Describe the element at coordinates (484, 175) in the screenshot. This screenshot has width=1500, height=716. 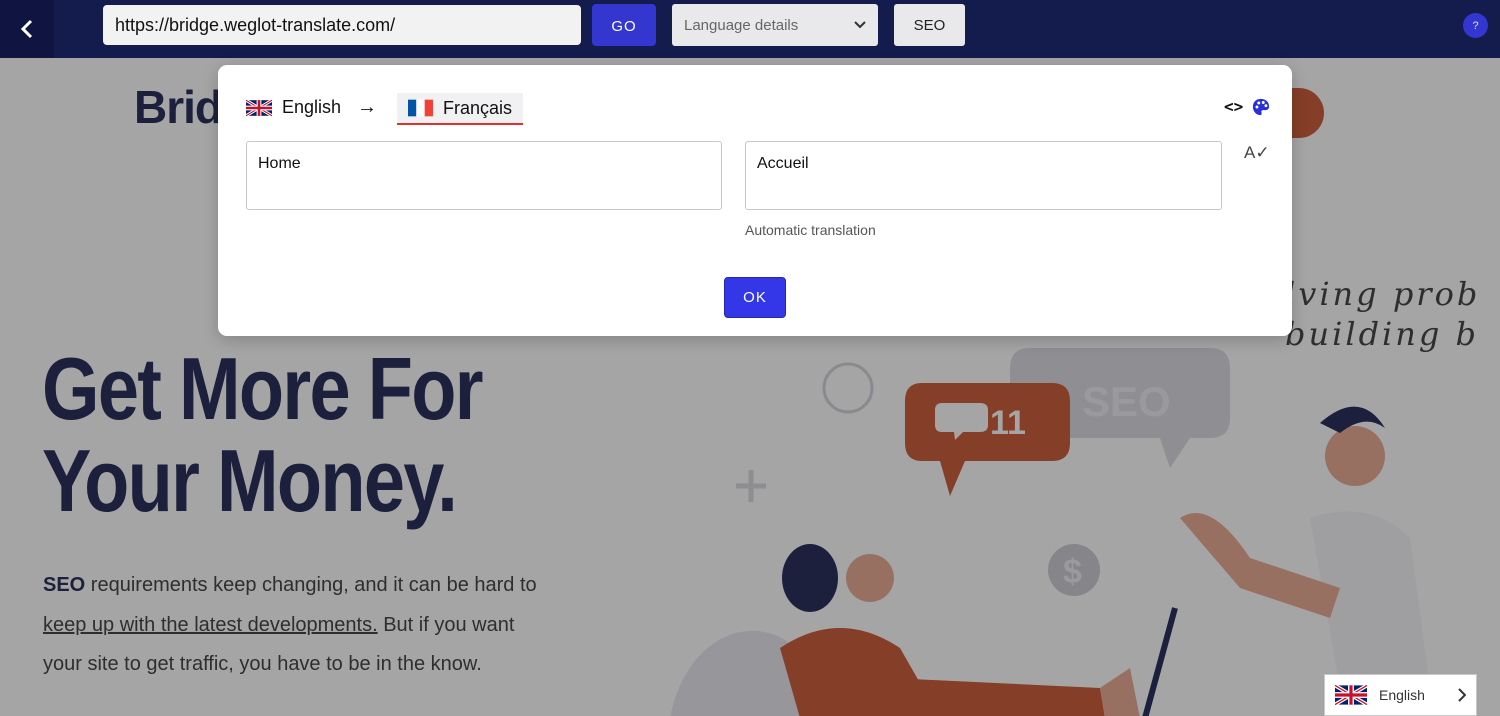
I see `source-text-field: Home` at that location.